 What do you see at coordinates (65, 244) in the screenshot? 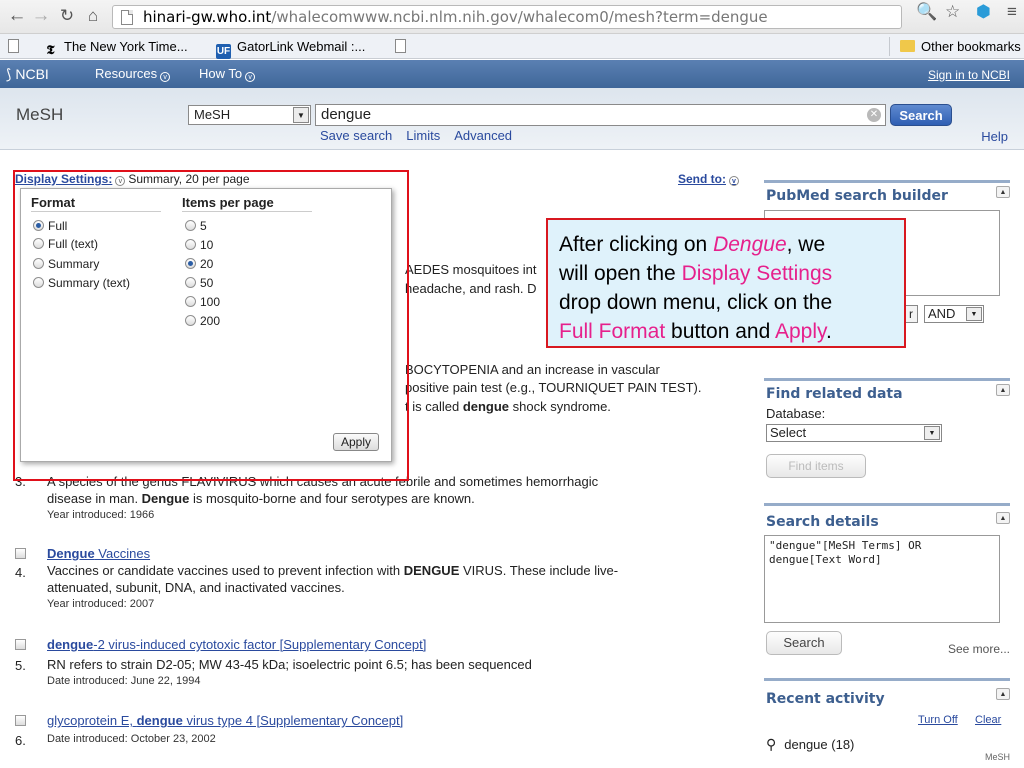
I see `format-option-full-text: Full (text)` at bounding box center [65, 244].